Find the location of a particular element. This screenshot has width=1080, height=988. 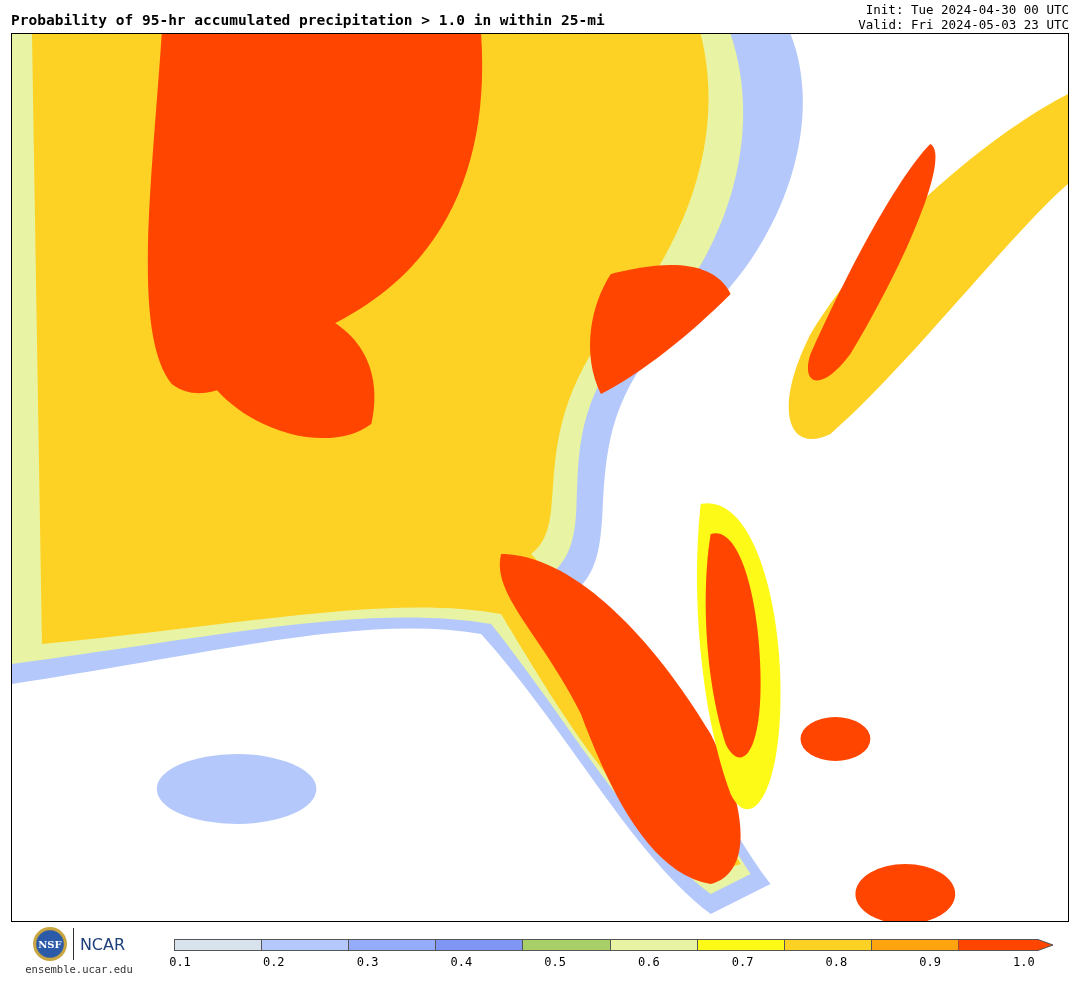

colorbar-tick-label: 0.2 is located at coordinates (273, 962).